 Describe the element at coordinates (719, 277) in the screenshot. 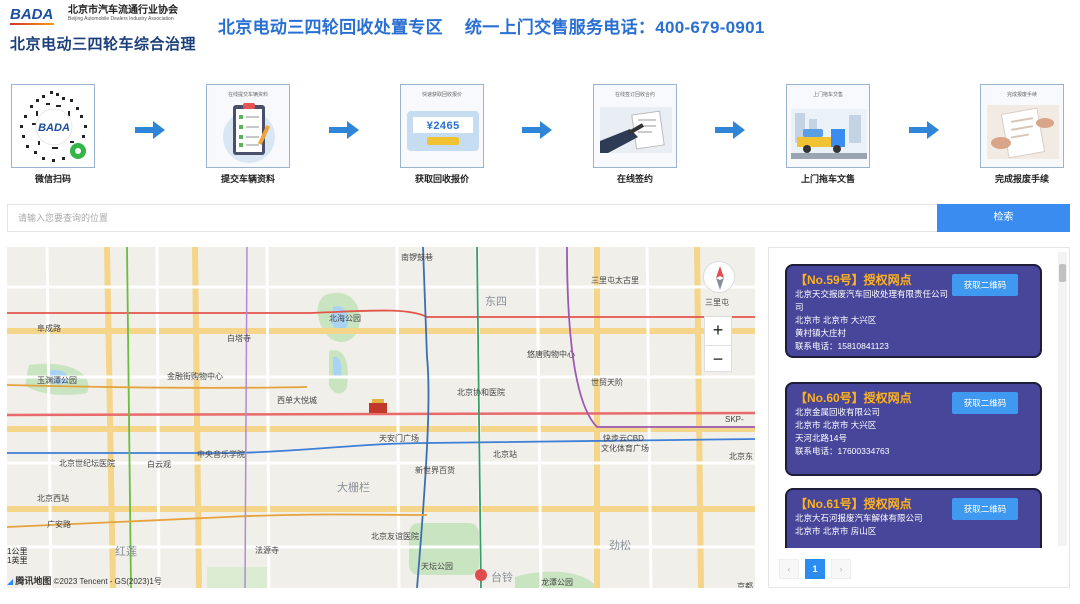

I see `compass-icon` at that location.